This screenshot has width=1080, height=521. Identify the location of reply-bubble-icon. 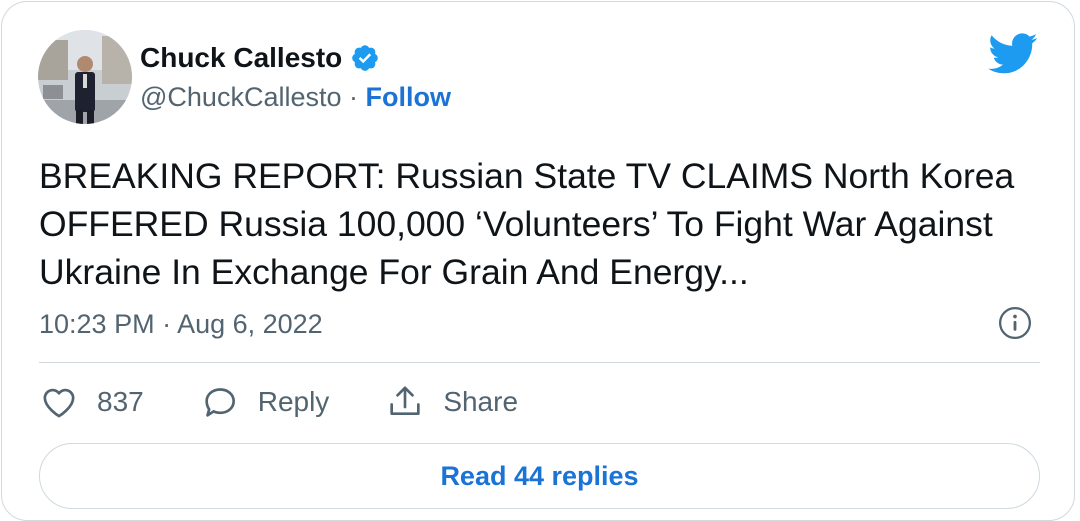
(220, 402).